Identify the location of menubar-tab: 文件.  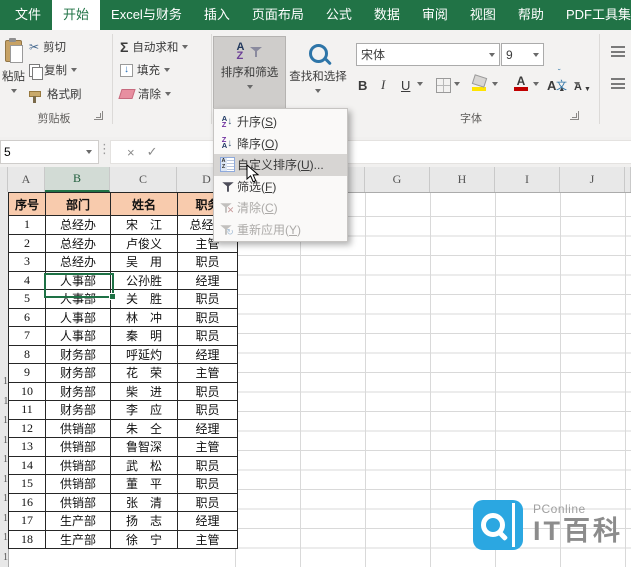
(28, 15).